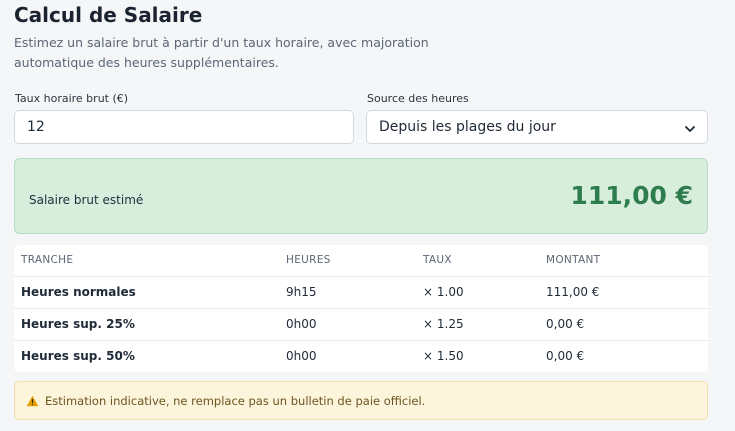 The width and height of the screenshot is (735, 431). Describe the element at coordinates (418, 98) in the screenshot. I see `source-label: Source des heures` at that location.